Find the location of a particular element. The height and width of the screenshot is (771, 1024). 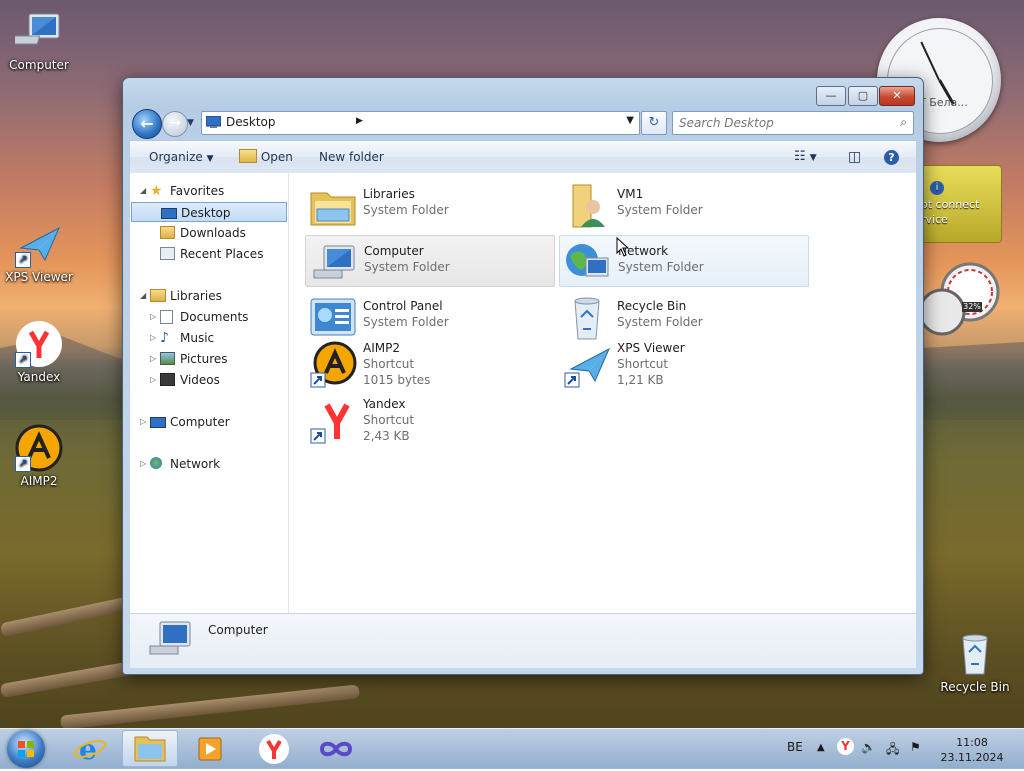

desktop-icon is located at coordinates (169, 213).